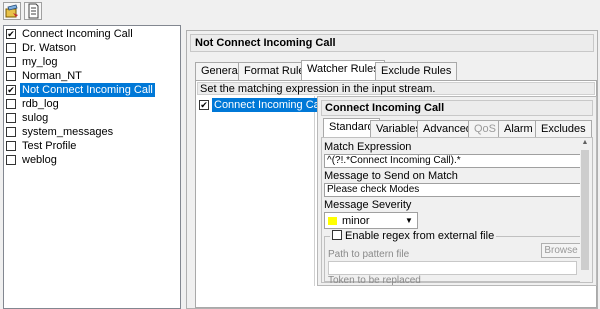 Image resolution: width=600 pixels, height=309 pixels. Describe the element at coordinates (92, 146) in the screenshot. I see `profile-item: Test Profile` at that location.